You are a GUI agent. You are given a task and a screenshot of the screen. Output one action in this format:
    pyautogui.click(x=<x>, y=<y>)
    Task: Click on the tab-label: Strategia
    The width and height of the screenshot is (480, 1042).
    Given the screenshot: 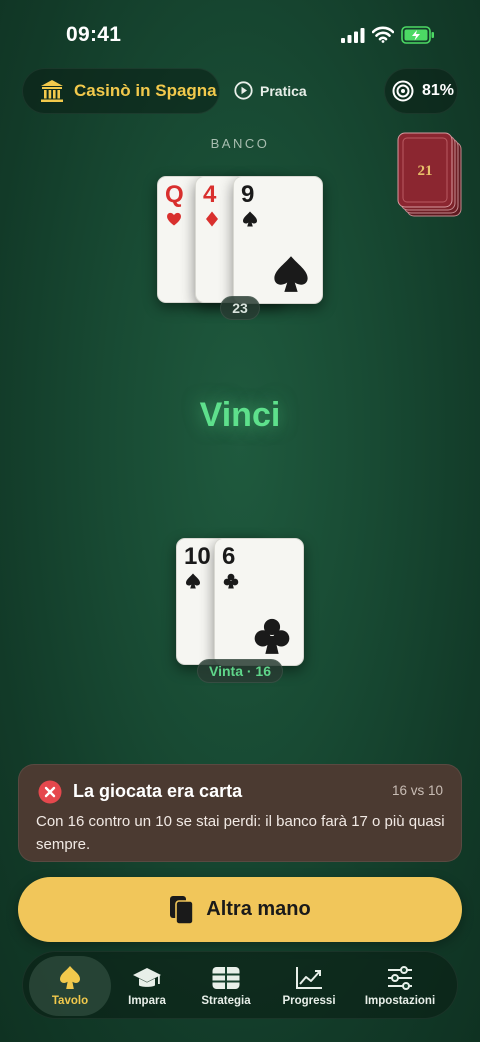 What is the action you would take?
    pyautogui.click(x=226, y=1001)
    